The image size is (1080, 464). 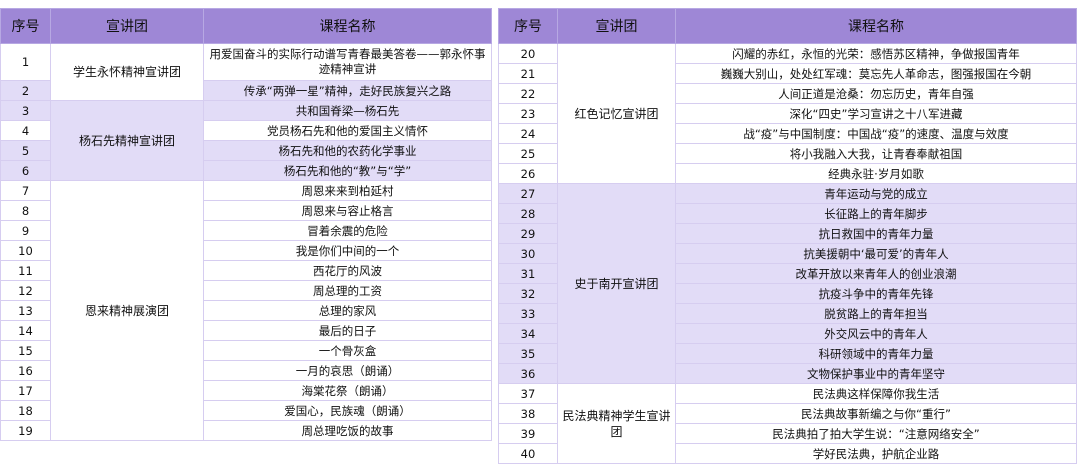 I want to click on row-number: 34, so click(x=528, y=333).